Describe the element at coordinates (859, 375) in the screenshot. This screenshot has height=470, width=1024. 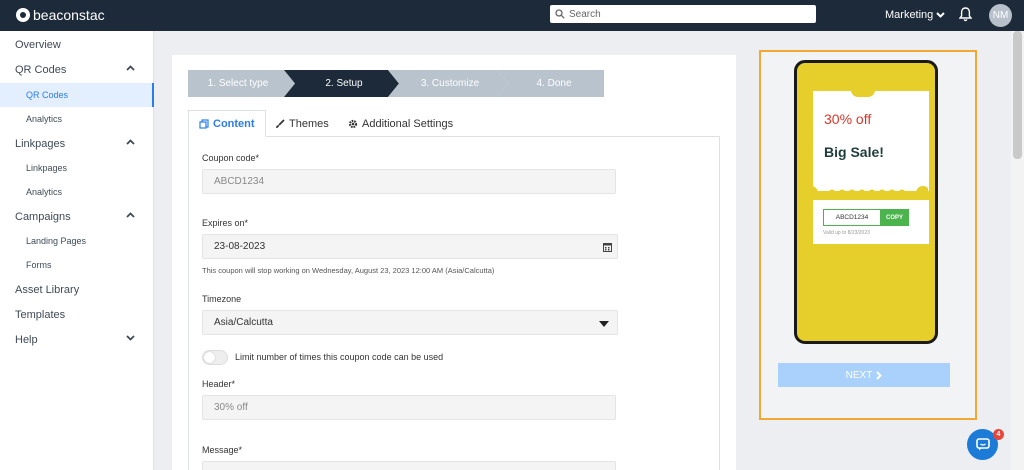
I see `next-label: NEXT` at that location.